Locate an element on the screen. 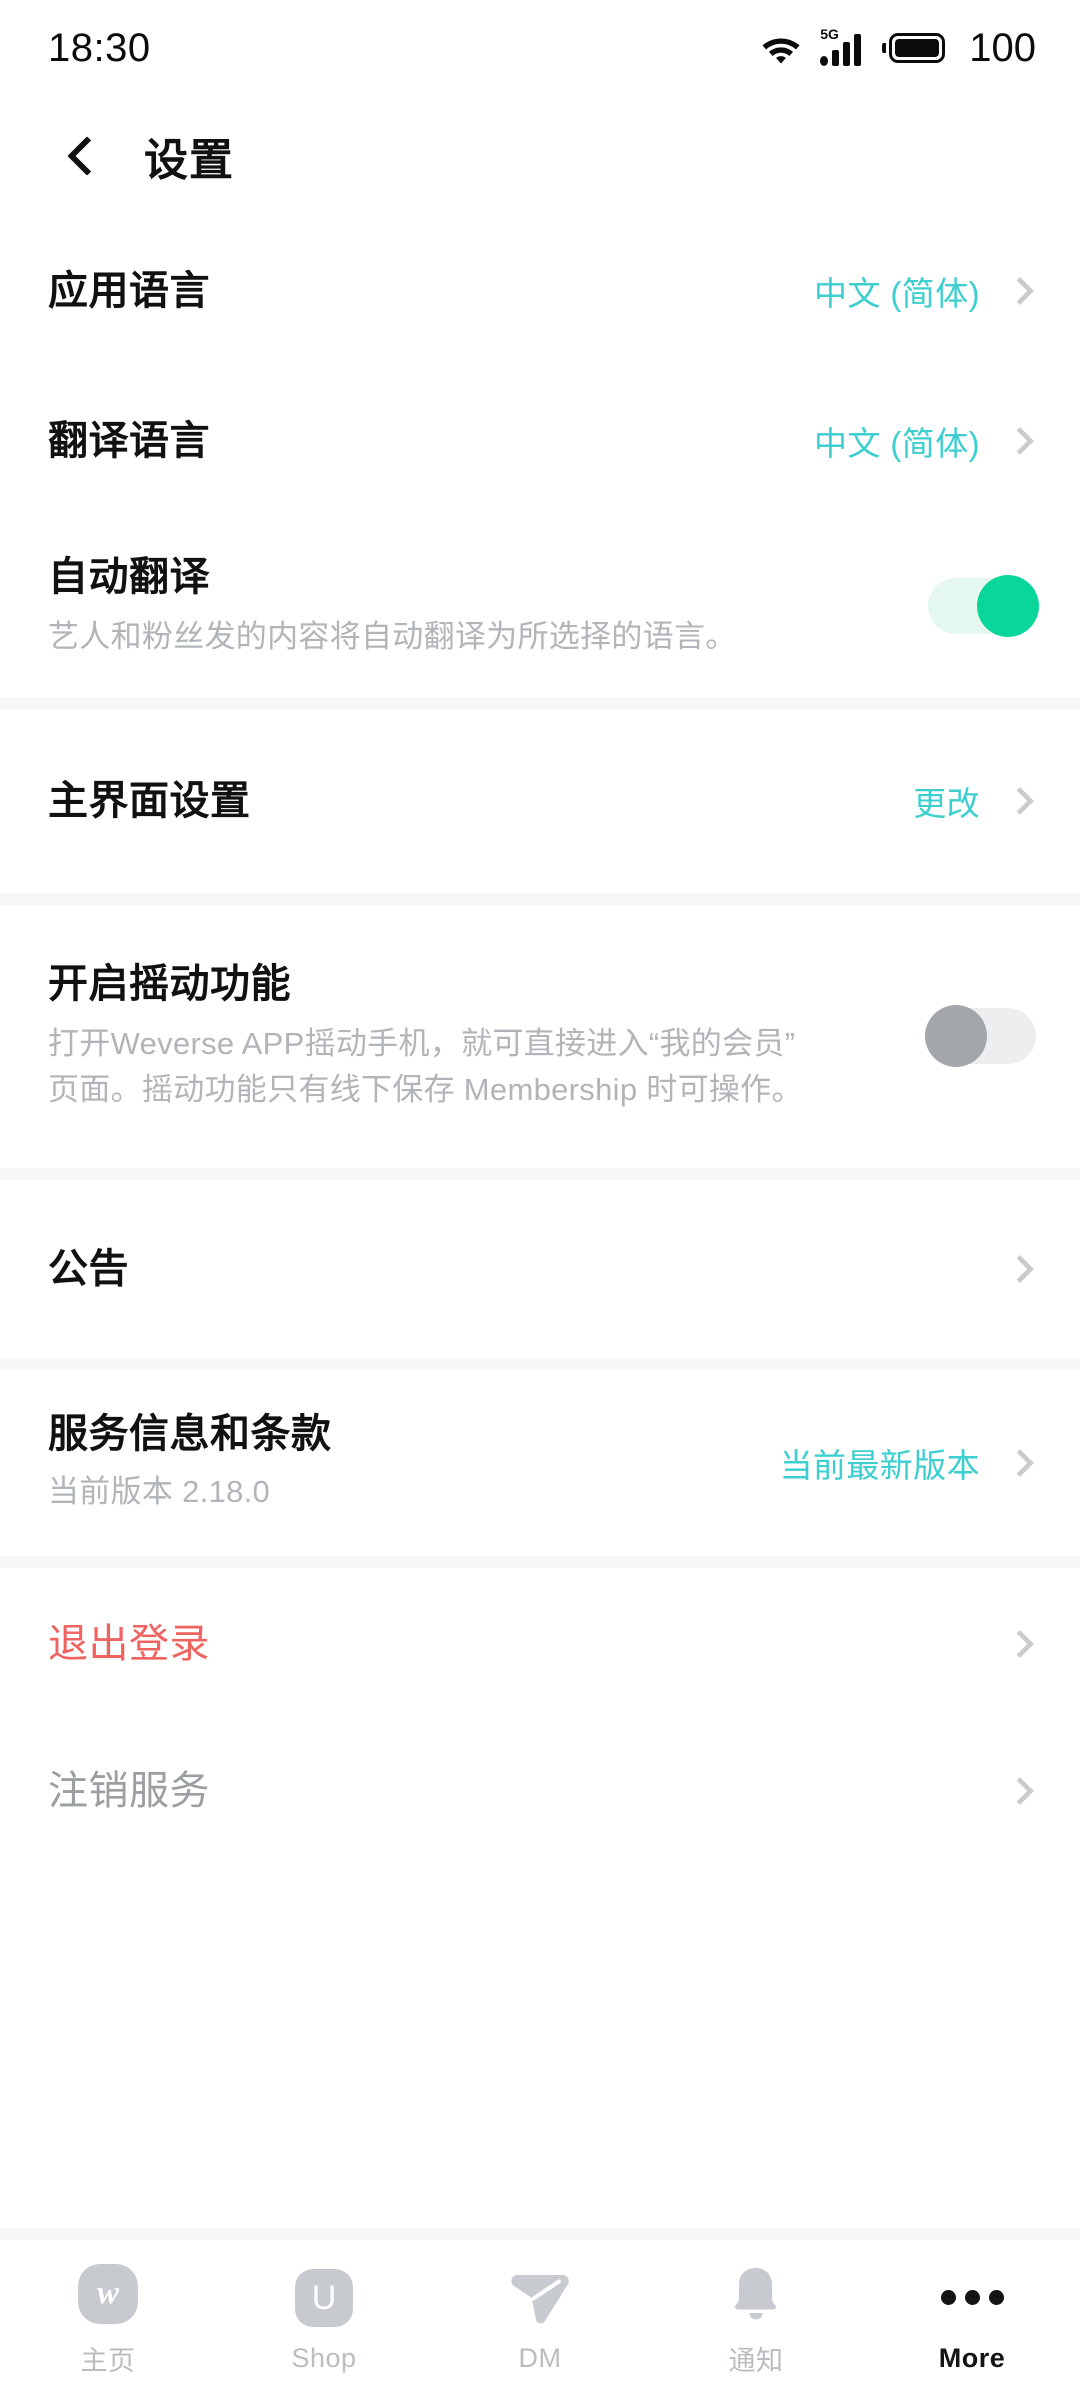  wifi-icon is located at coordinates (781, 51).